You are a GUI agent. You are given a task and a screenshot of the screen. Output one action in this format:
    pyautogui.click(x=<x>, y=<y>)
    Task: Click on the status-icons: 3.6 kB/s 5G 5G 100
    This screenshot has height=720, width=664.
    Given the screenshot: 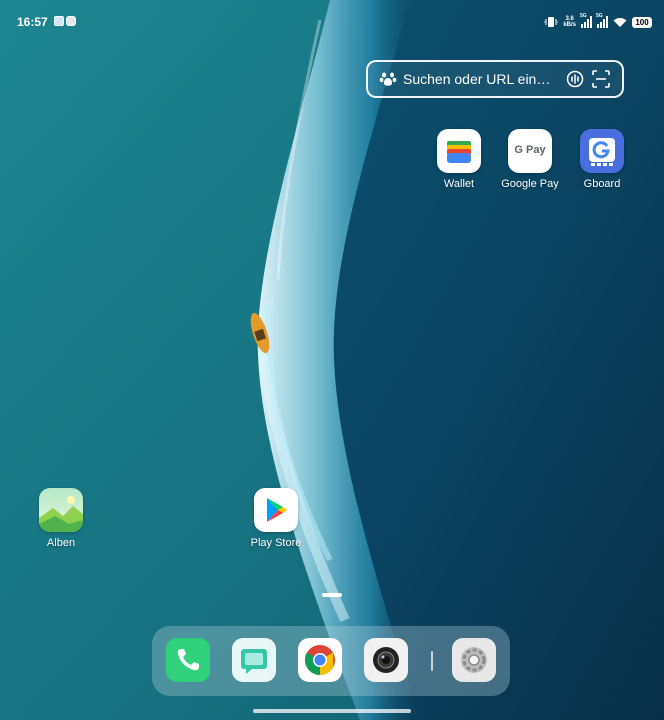 What is the action you would take?
    pyautogui.click(x=598, y=21)
    